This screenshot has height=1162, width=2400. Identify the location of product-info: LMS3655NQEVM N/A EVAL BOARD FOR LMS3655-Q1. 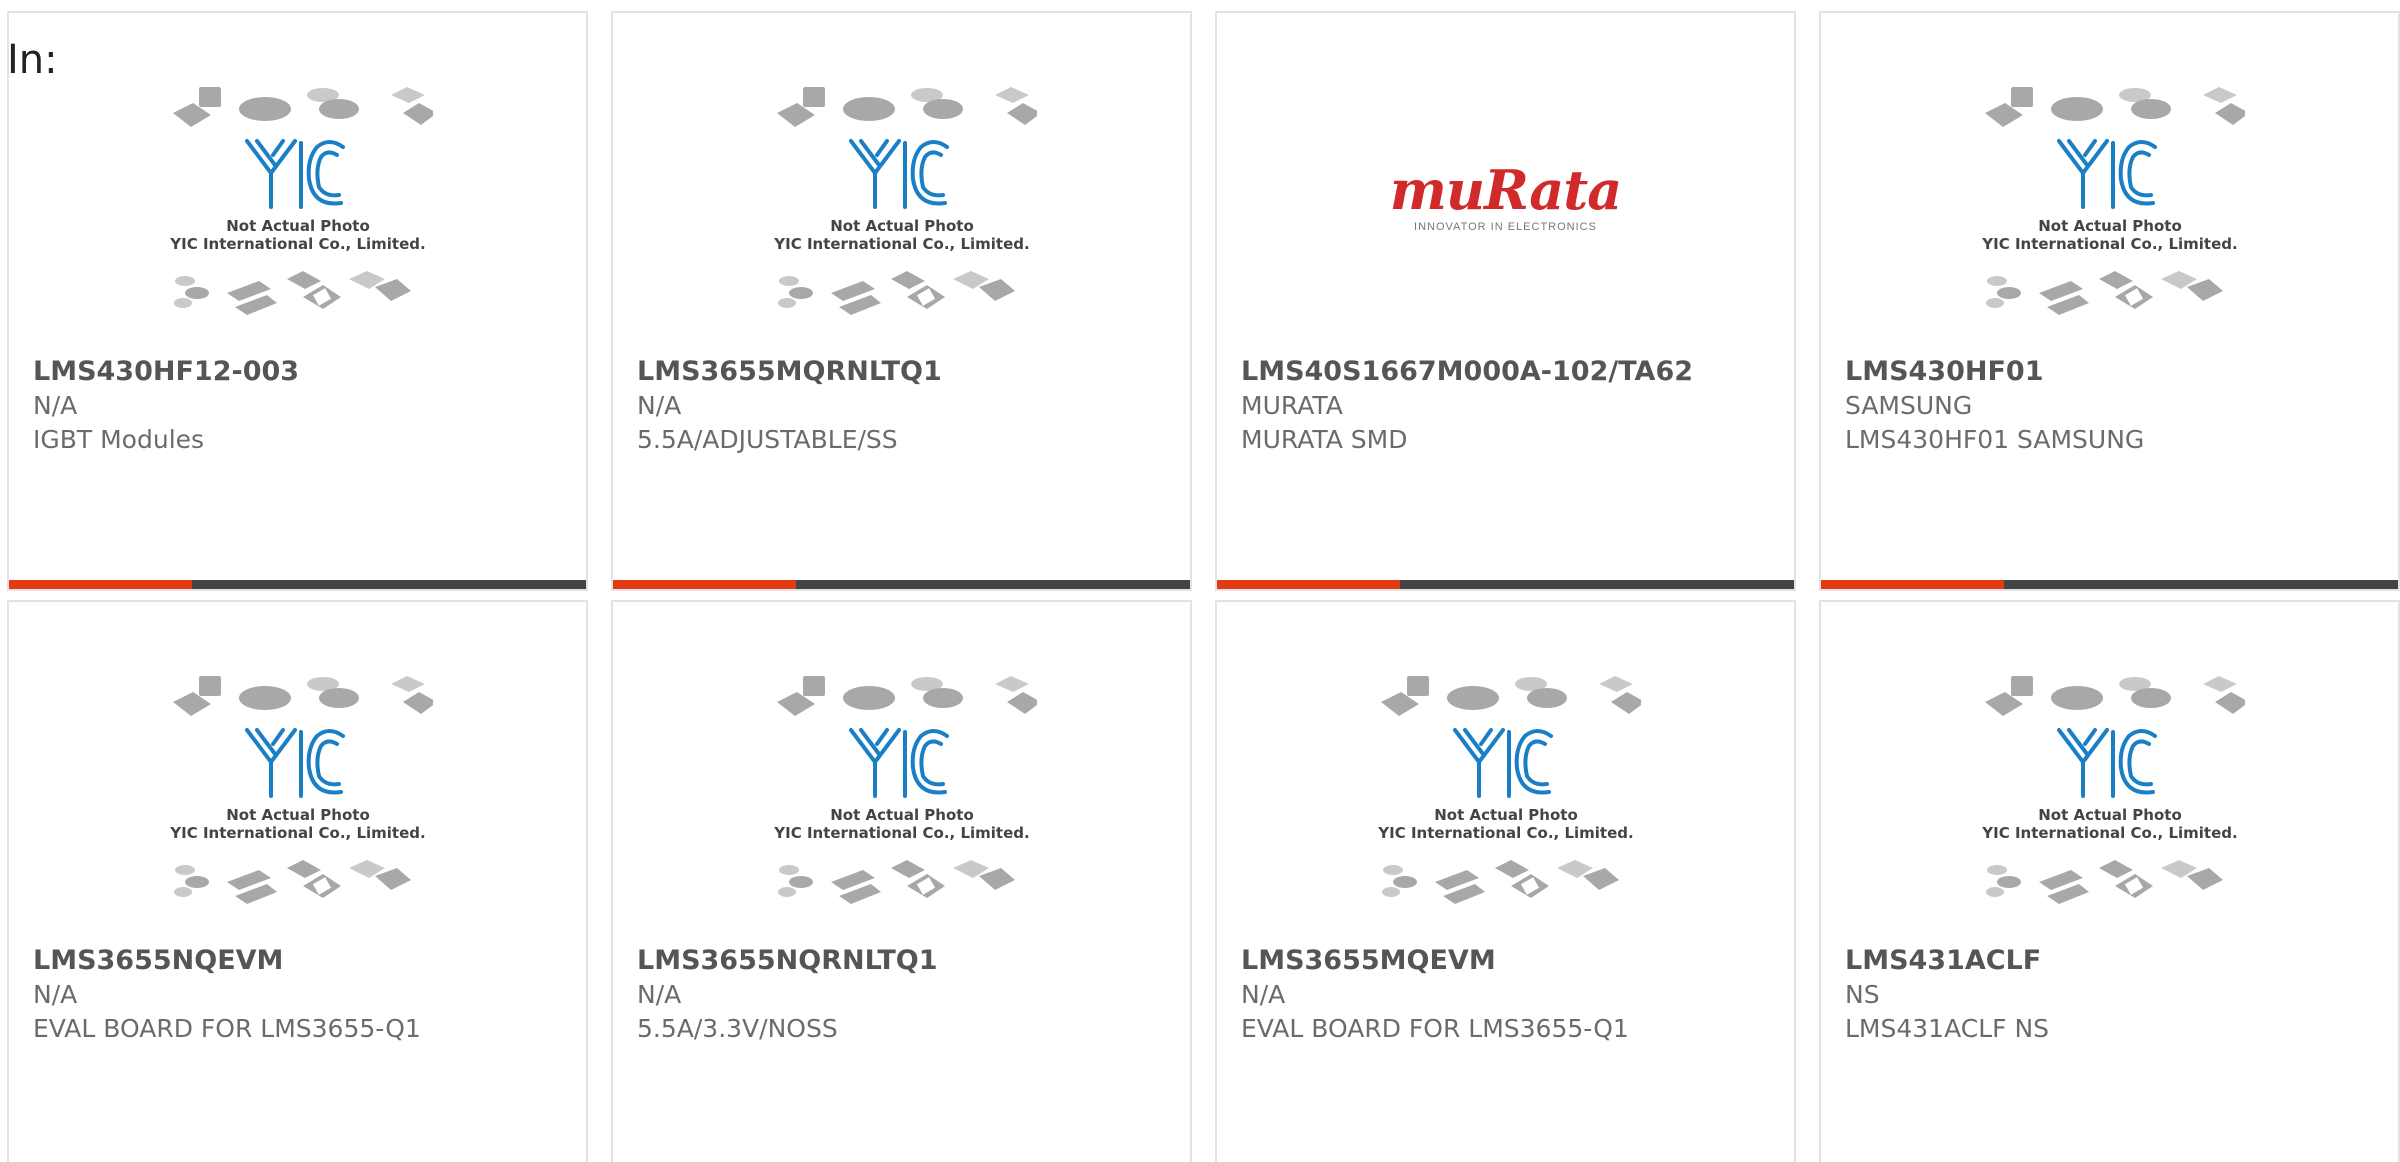
(304, 995).